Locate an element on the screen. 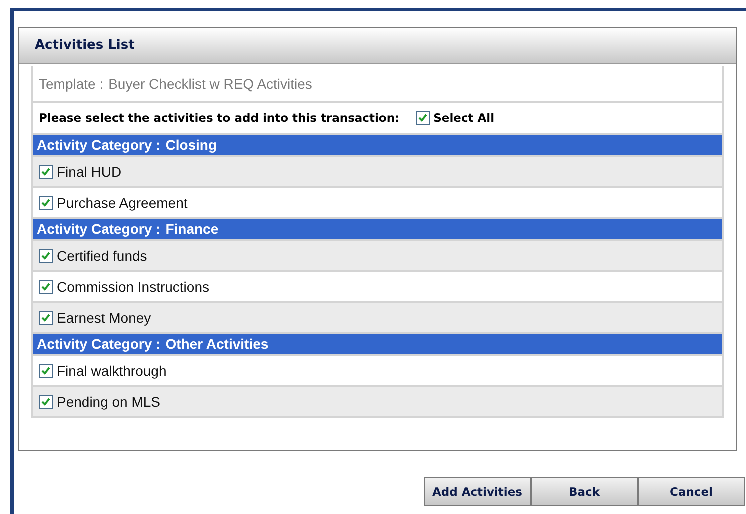  activity-name: Earnest Money is located at coordinates (104, 318).